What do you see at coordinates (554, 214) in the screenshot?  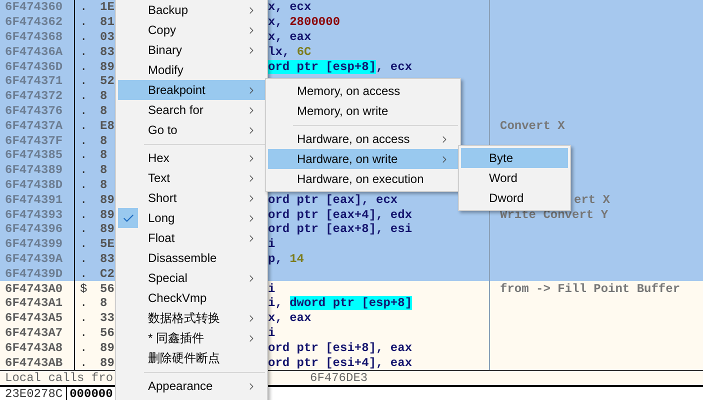 I see `comment-cell: Write Convert Y` at bounding box center [554, 214].